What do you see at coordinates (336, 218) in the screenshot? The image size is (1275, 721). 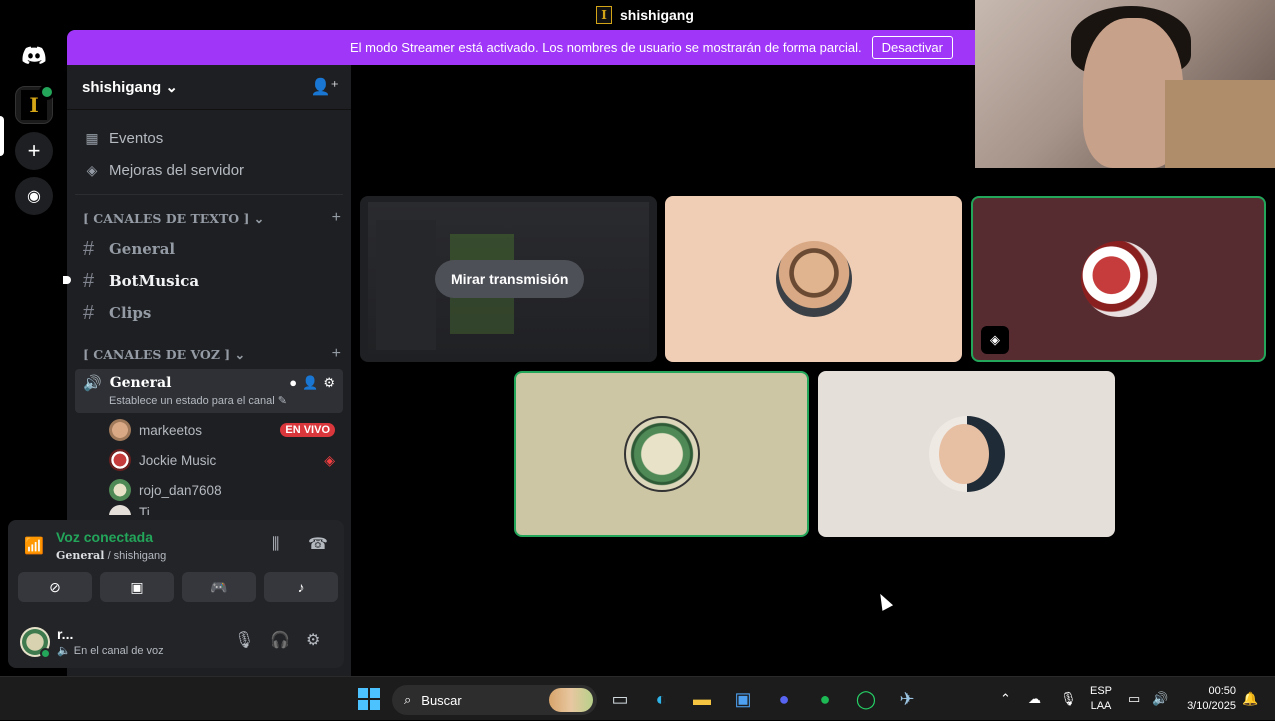 I see `create-text-channel-icon: +` at bounding box center [336, 218].